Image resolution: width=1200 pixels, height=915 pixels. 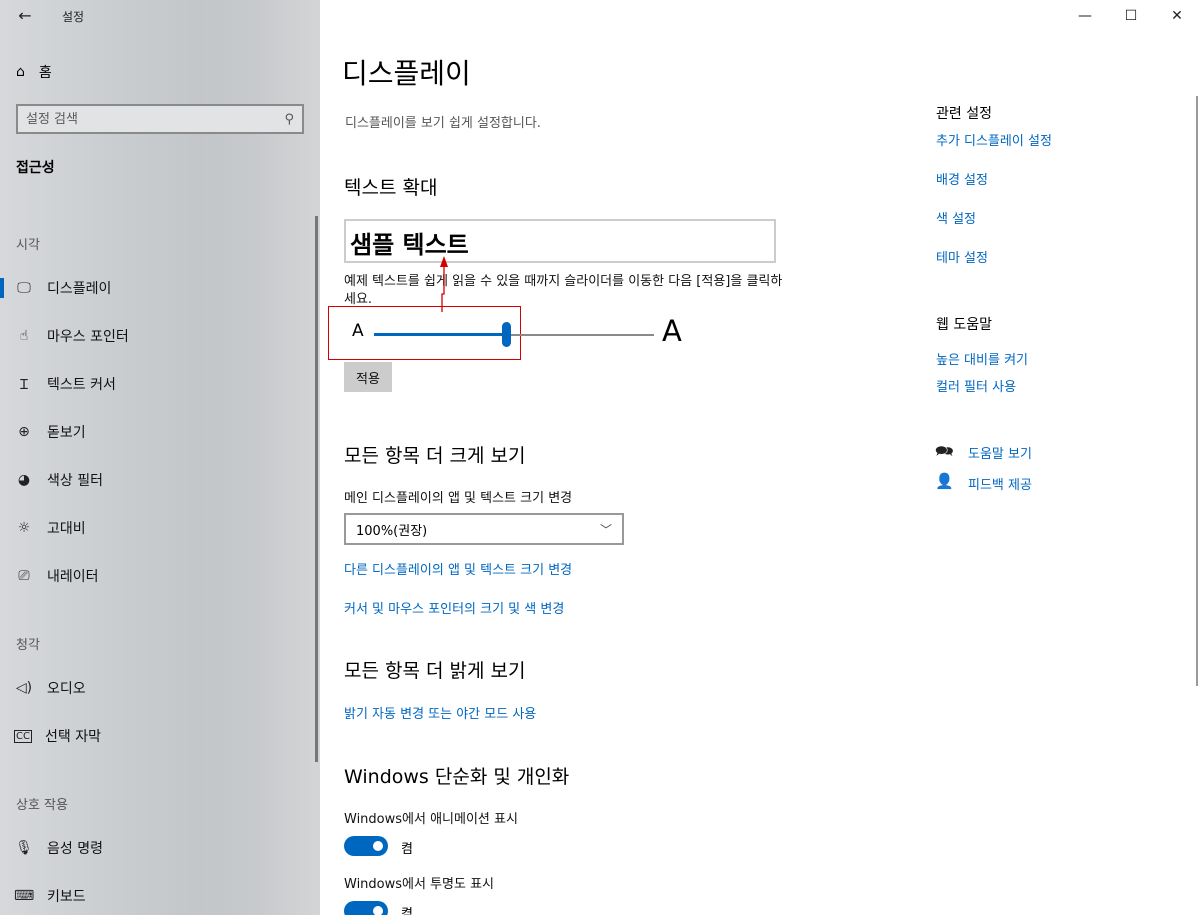 What do you see at coordinates (155, 480) in the screenshot?
I see `sidebar-item-color-filter: ◕ 색상 필터` at bounding box center [155, 480].